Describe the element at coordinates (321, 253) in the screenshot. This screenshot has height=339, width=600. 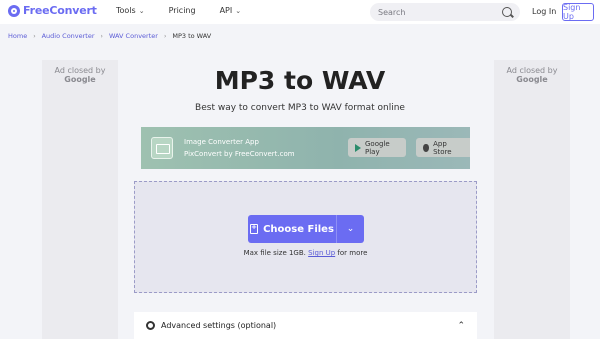
I see `signup-link: Sign Up` at that location.